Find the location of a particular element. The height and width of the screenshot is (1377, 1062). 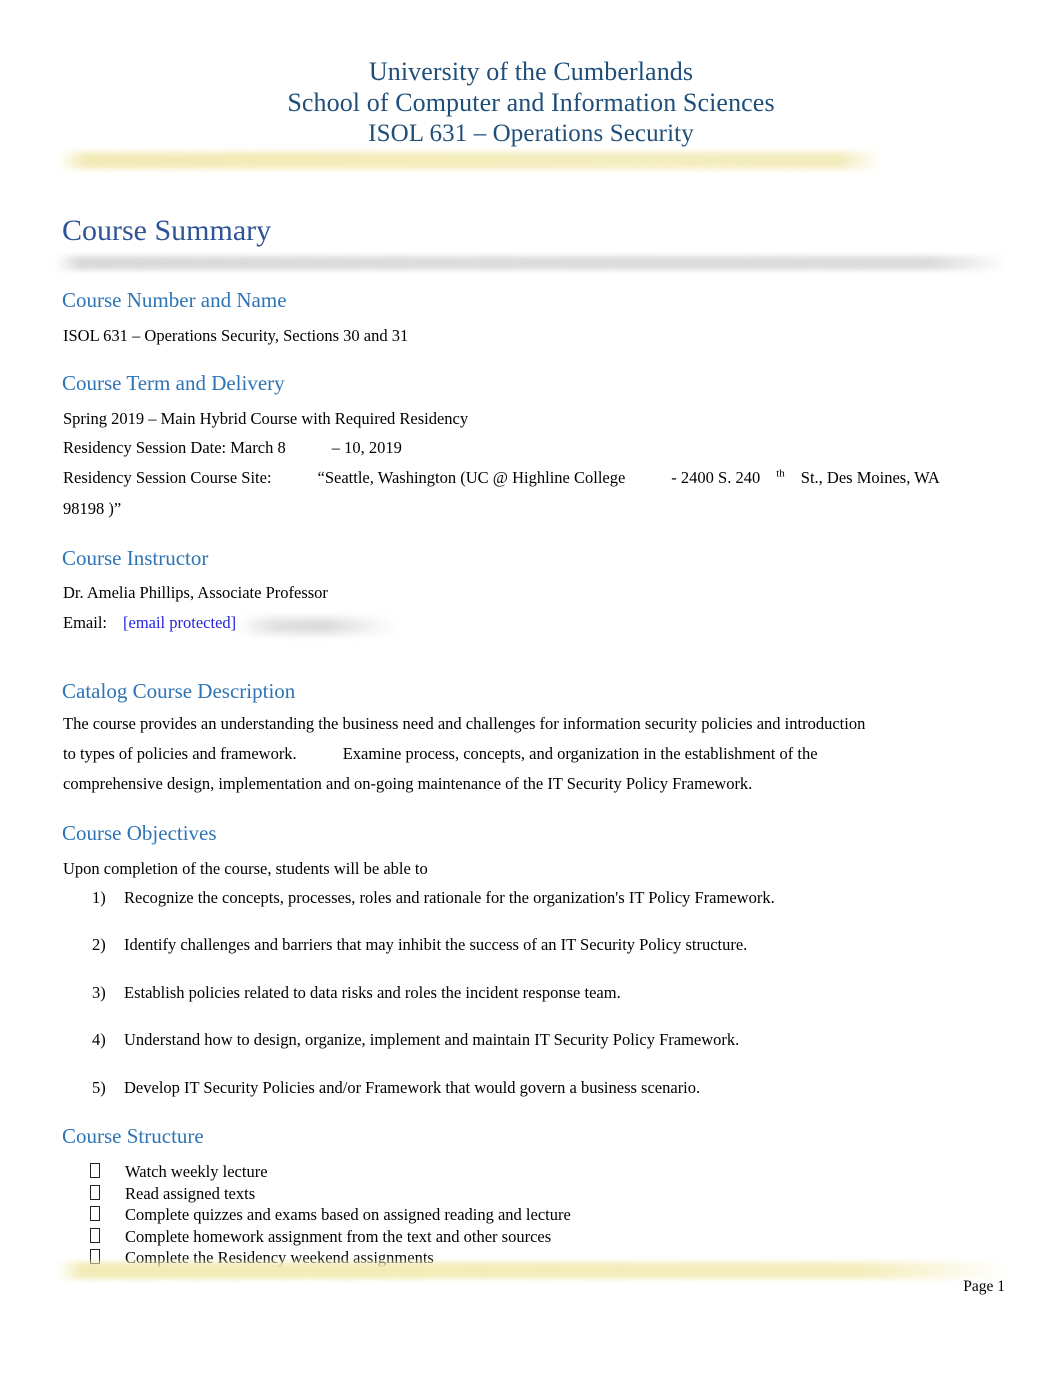

heading-course-objectives: Course Objectives is located at coordinates (139, 833).